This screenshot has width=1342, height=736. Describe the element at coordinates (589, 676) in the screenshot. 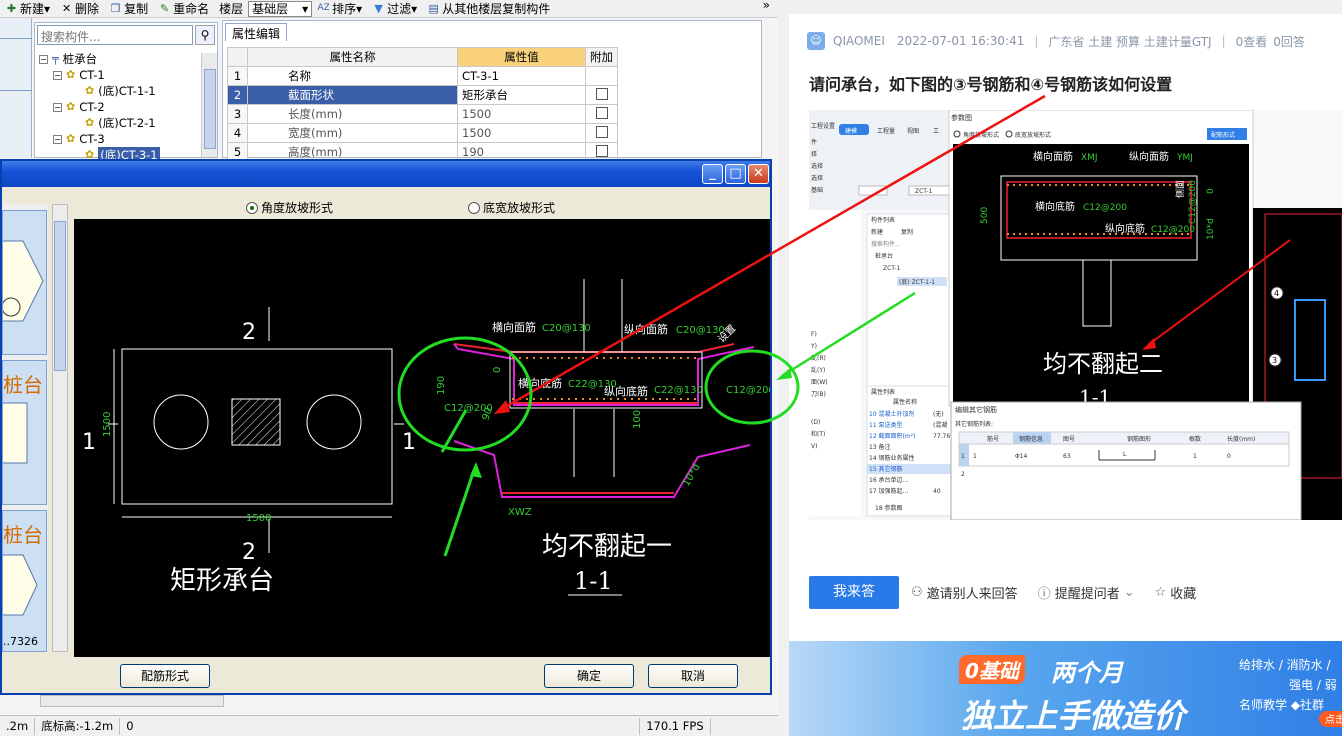

I see `ok-button: 确定` at that location.